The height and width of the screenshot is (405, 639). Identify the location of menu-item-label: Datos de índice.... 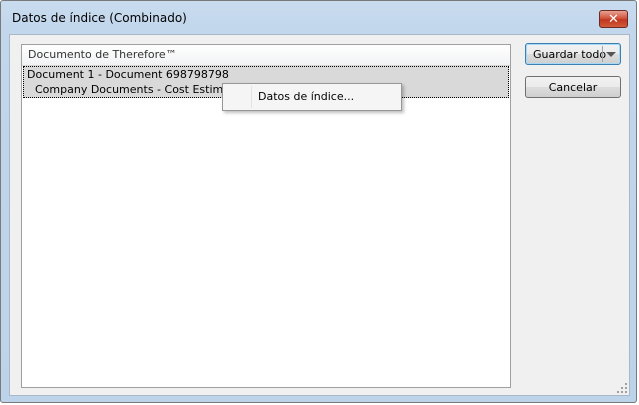
(306, 96).